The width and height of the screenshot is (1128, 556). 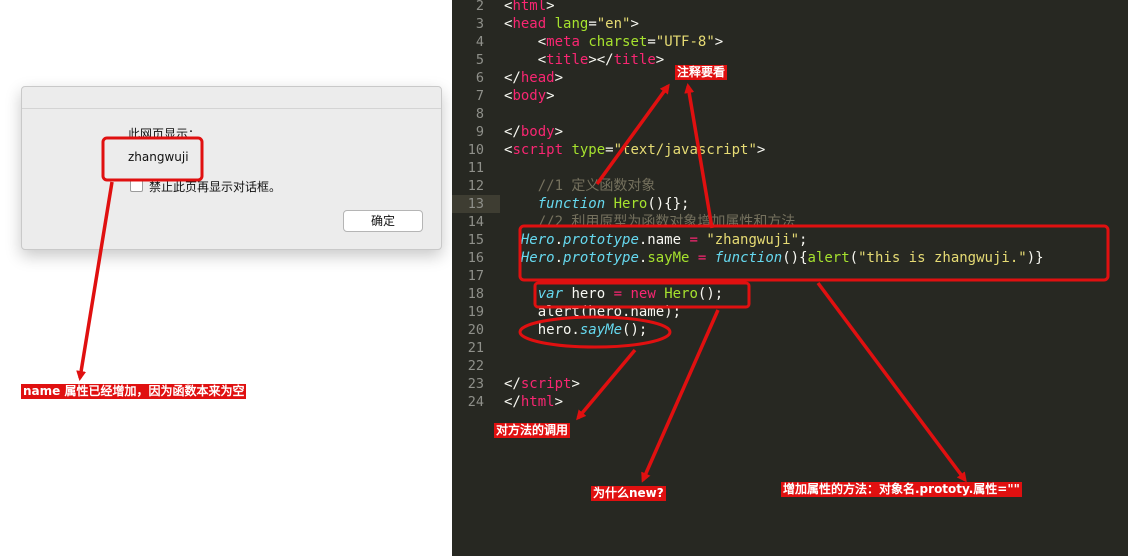 What do you see at coordinates (475, 366) in the screenshot?
I see `line-number: 22` at bounding box center [475, 366].